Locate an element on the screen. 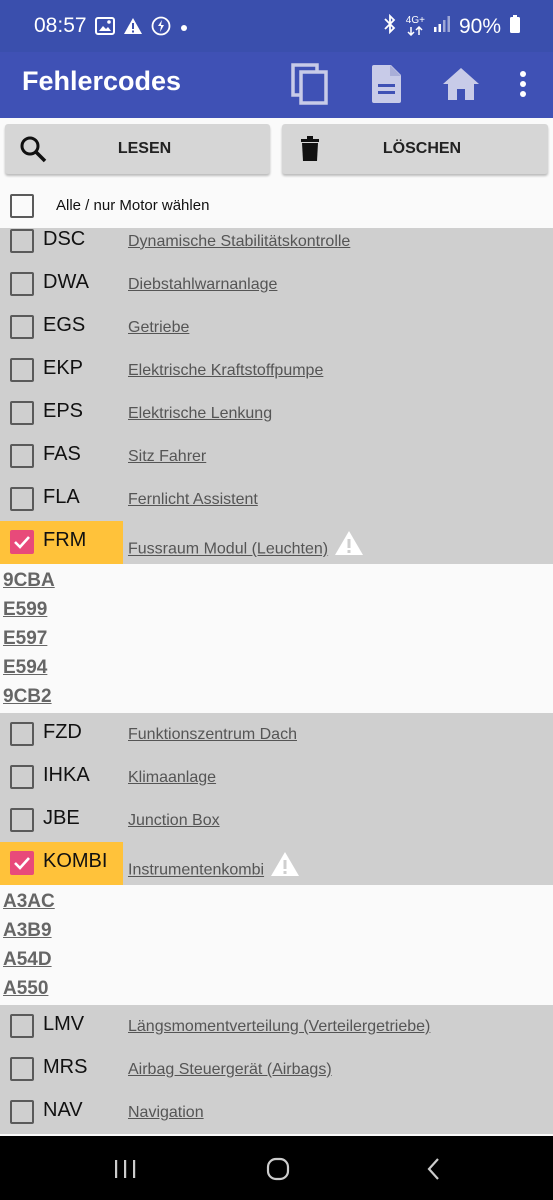  module-row-mrs: MRS Airbag Steuergerät (Airbags) is located at coordinates (276, 1069).